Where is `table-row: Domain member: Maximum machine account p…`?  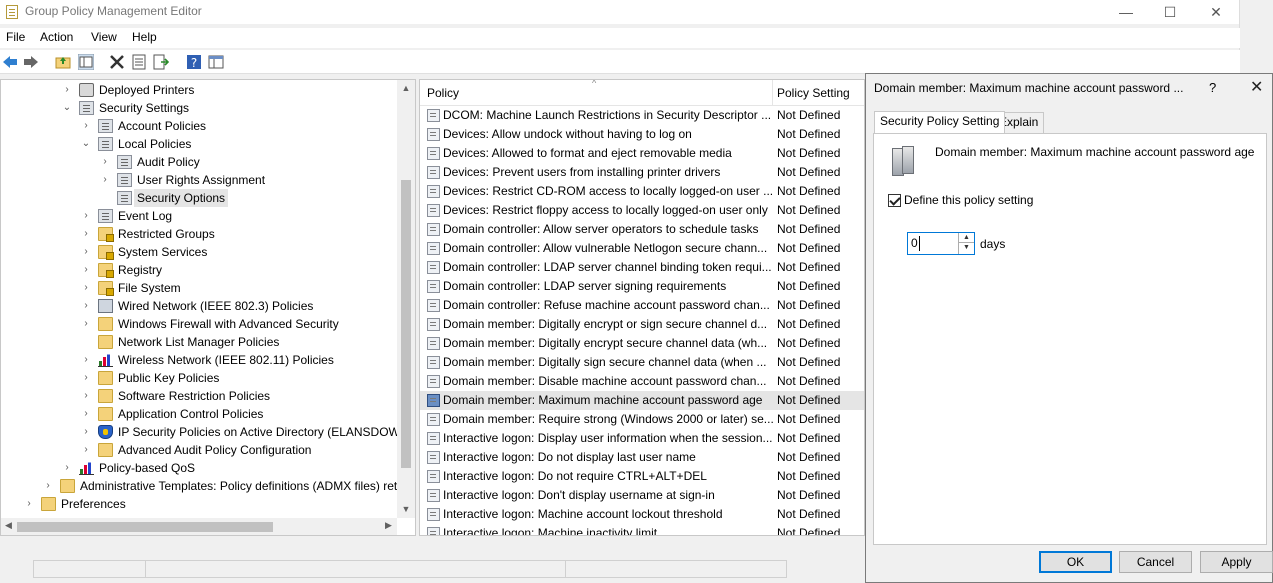
table-row: Domain member: Maximum machine account p… is located at coordinates (642, 400).